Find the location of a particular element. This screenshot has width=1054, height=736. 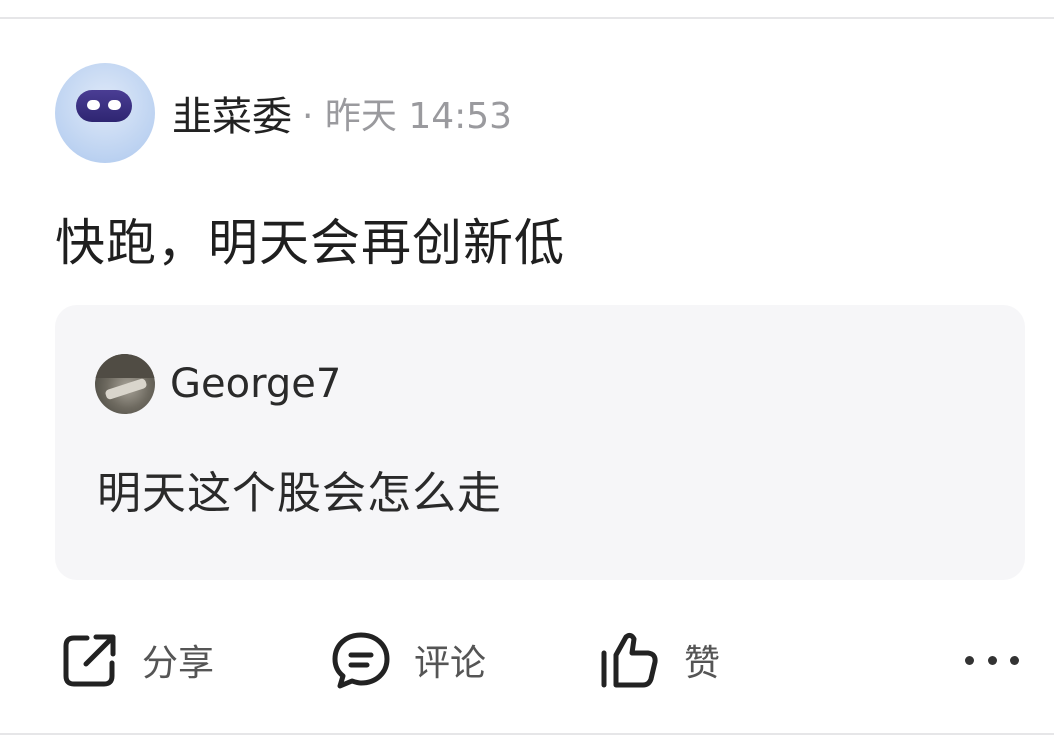

post-content: 快跑，明天会再创新低 is located at coordinates (310, 243).